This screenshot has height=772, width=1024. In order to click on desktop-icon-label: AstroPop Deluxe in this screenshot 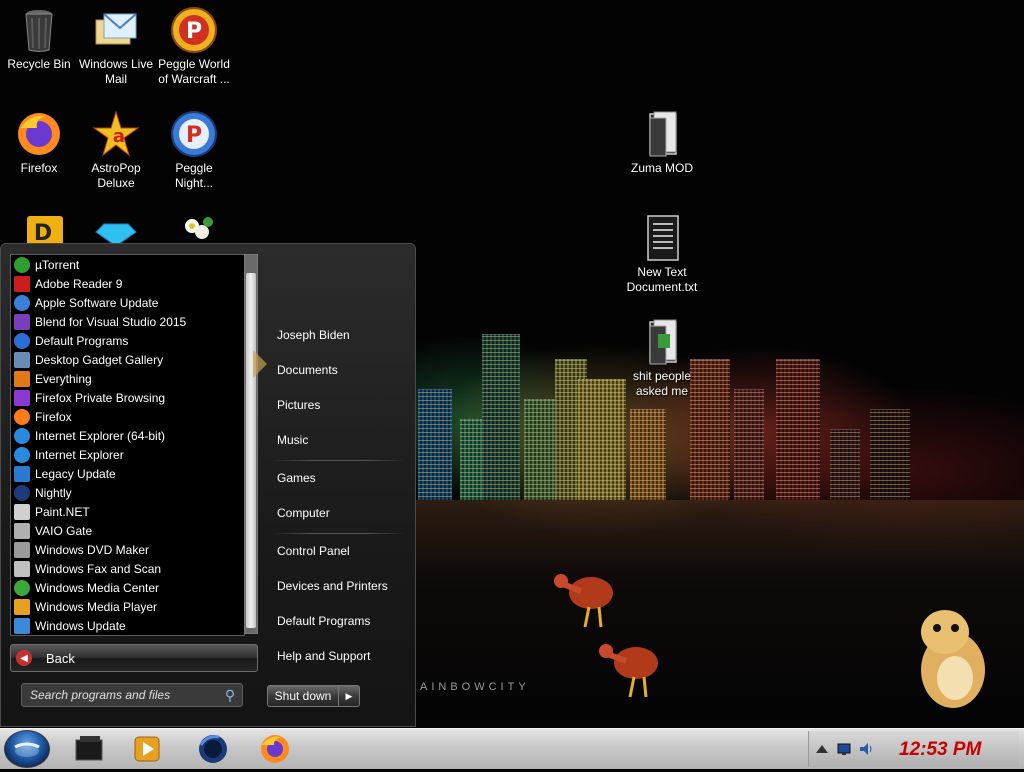, I will do `click(116, 175)`.